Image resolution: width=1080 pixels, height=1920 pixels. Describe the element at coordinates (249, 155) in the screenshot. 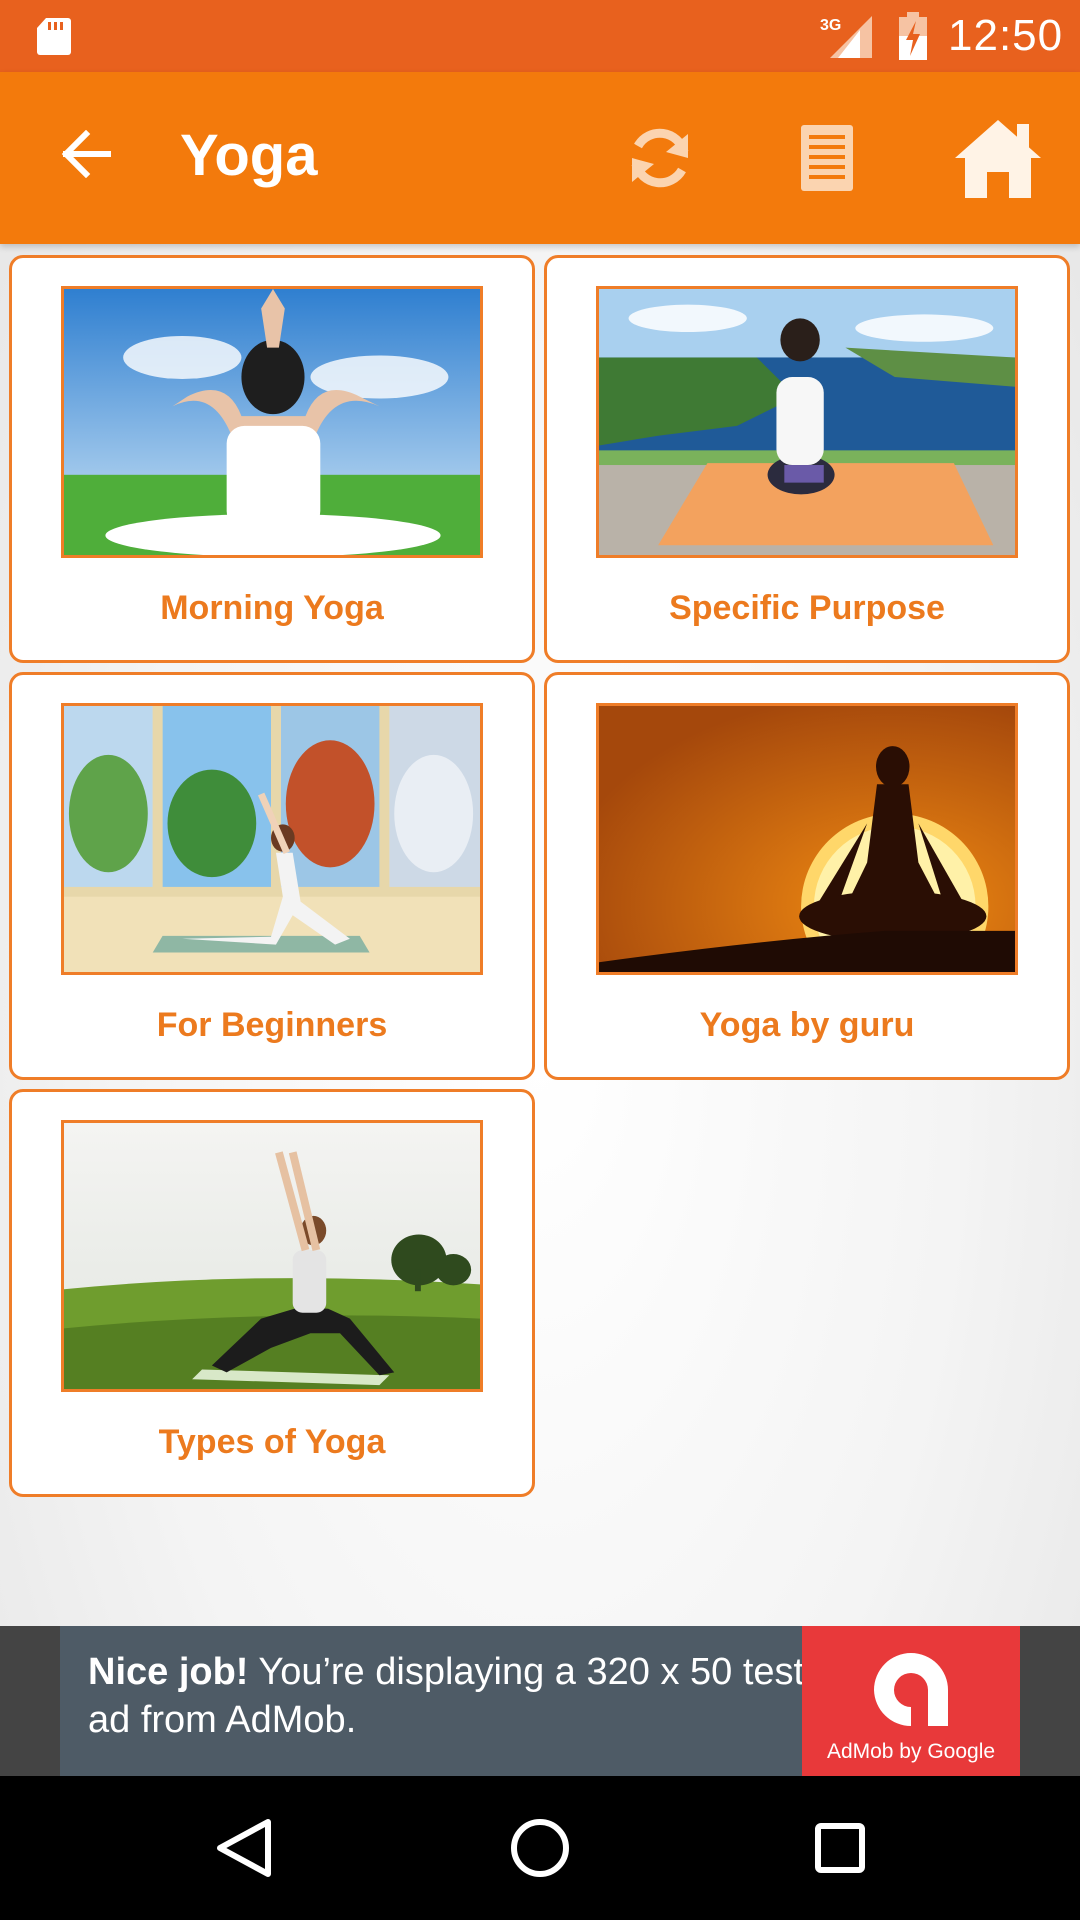

I see `page-title: Yoga` at that location.